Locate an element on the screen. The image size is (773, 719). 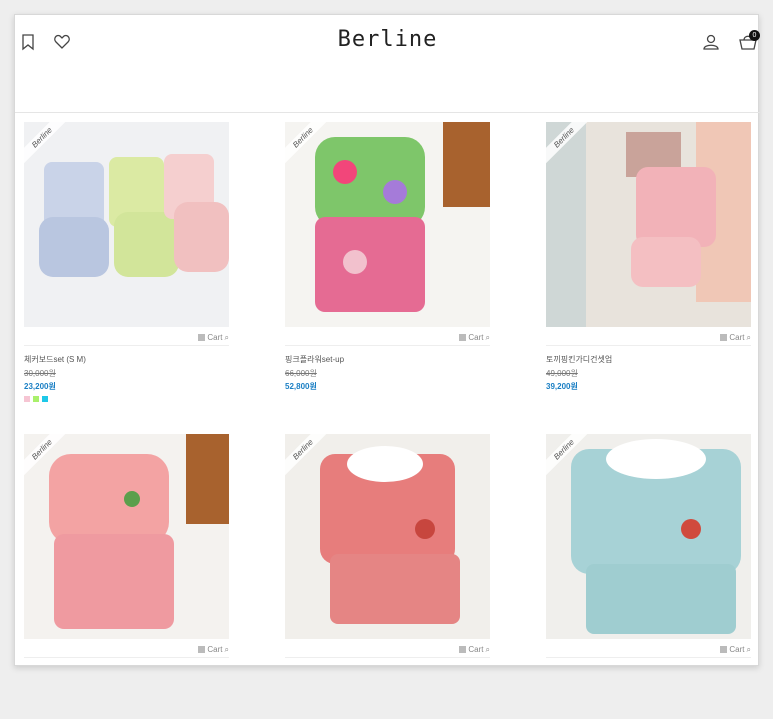
sale-price: 39,200원 is located at coordinates (562, 386).